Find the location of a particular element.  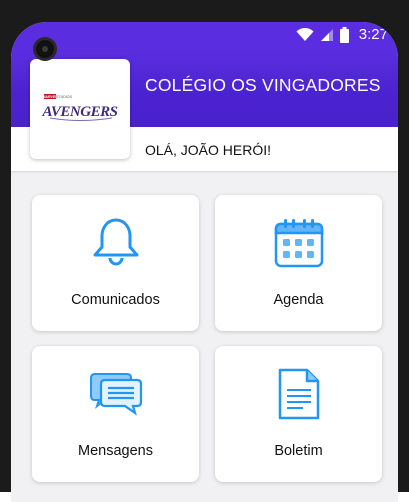

menu-item-comunicados: Comunicados is located at coordinates (115, 263).